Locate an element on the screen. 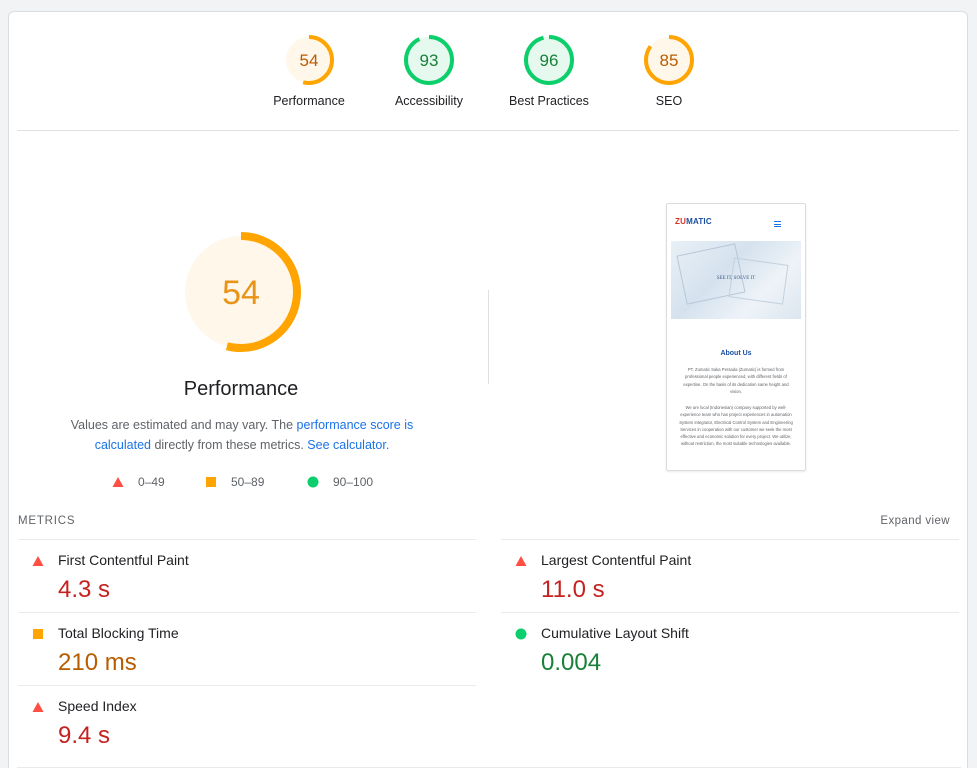  hamburger-menu-icon is located at coordinates (777, 225).